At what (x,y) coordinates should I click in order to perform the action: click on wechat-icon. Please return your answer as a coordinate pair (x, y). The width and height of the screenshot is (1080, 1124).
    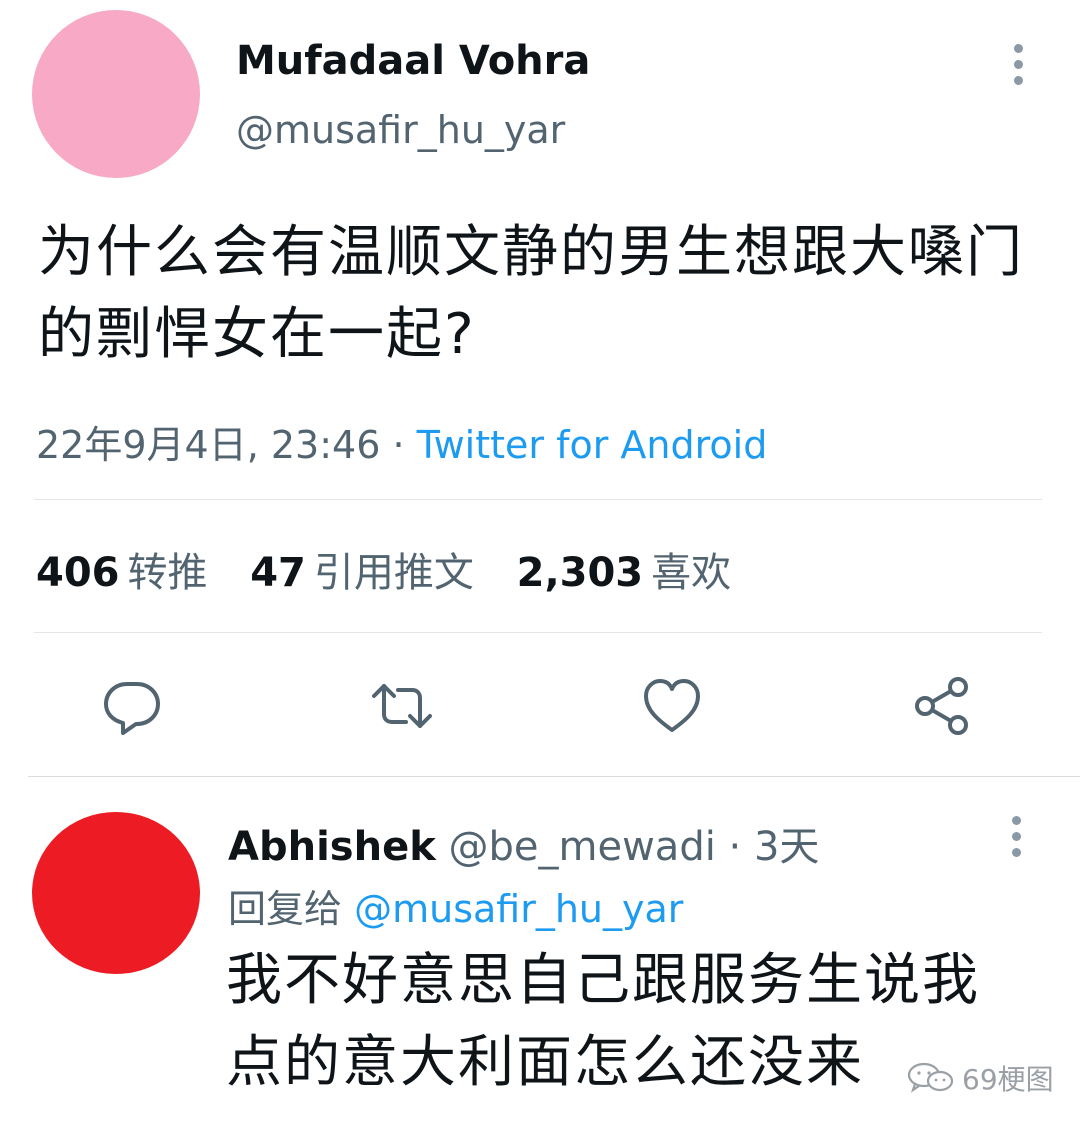
    Looking at the image, I should click on (930, 1077).